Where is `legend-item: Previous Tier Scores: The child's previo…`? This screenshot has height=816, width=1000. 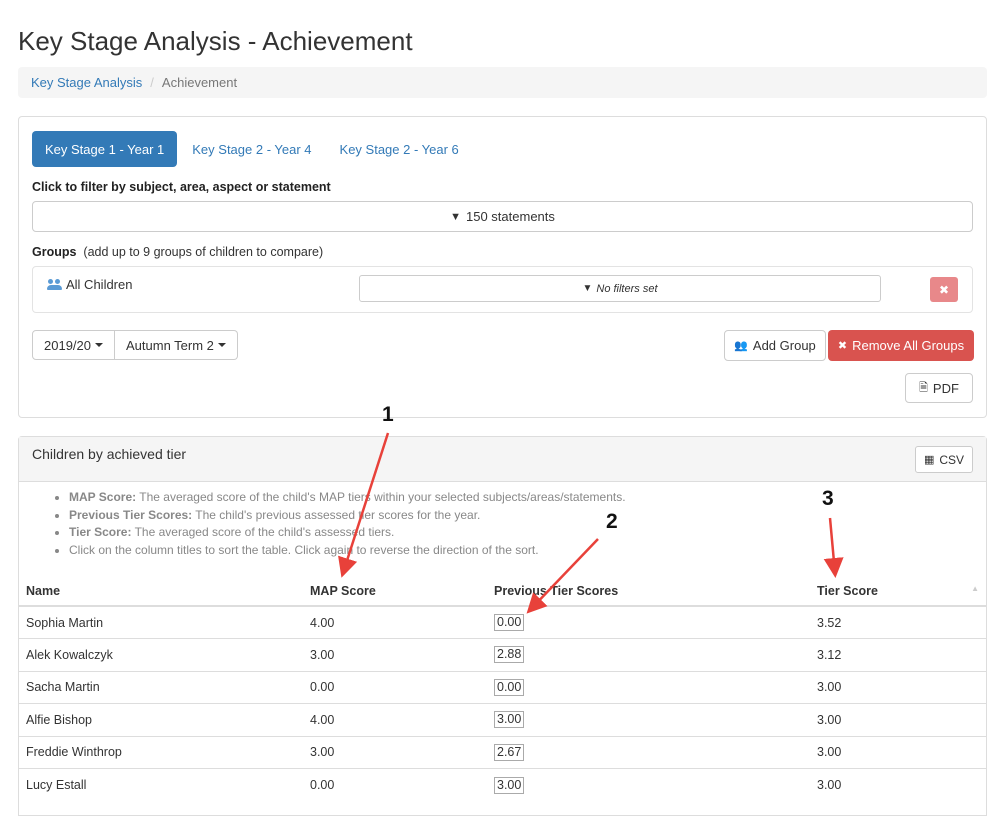
legend-item: Previous Tier Scores: The child's previo… is located at coordinates (347, 516).